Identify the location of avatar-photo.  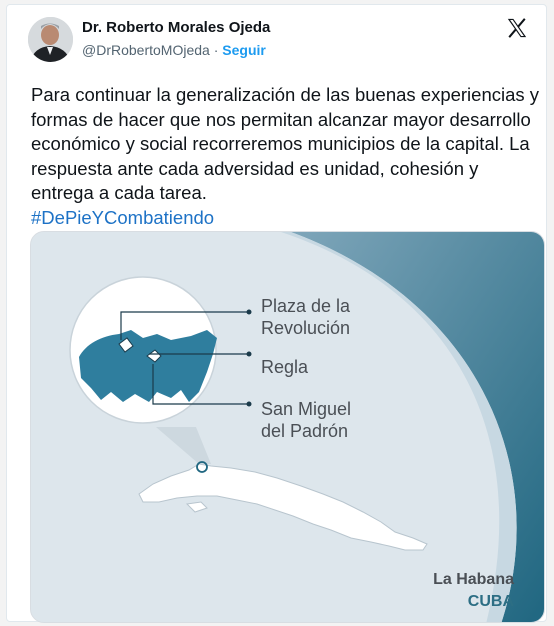
(50, 39).